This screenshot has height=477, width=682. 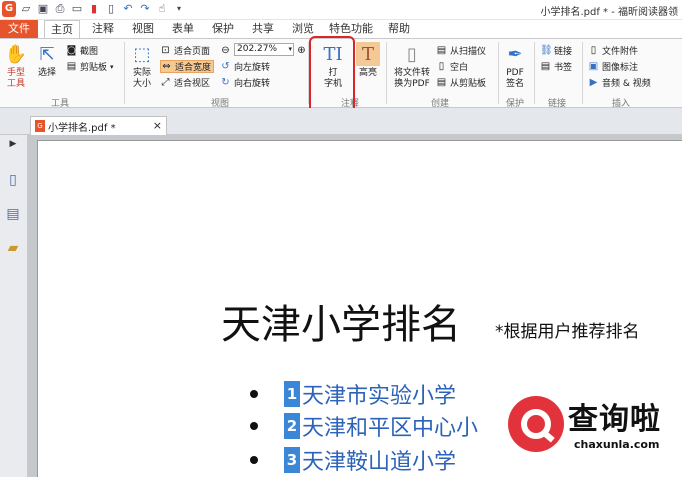 I want to click on pdf-sign-button: ✒ PDF 签名, so click(x=515, y=66).